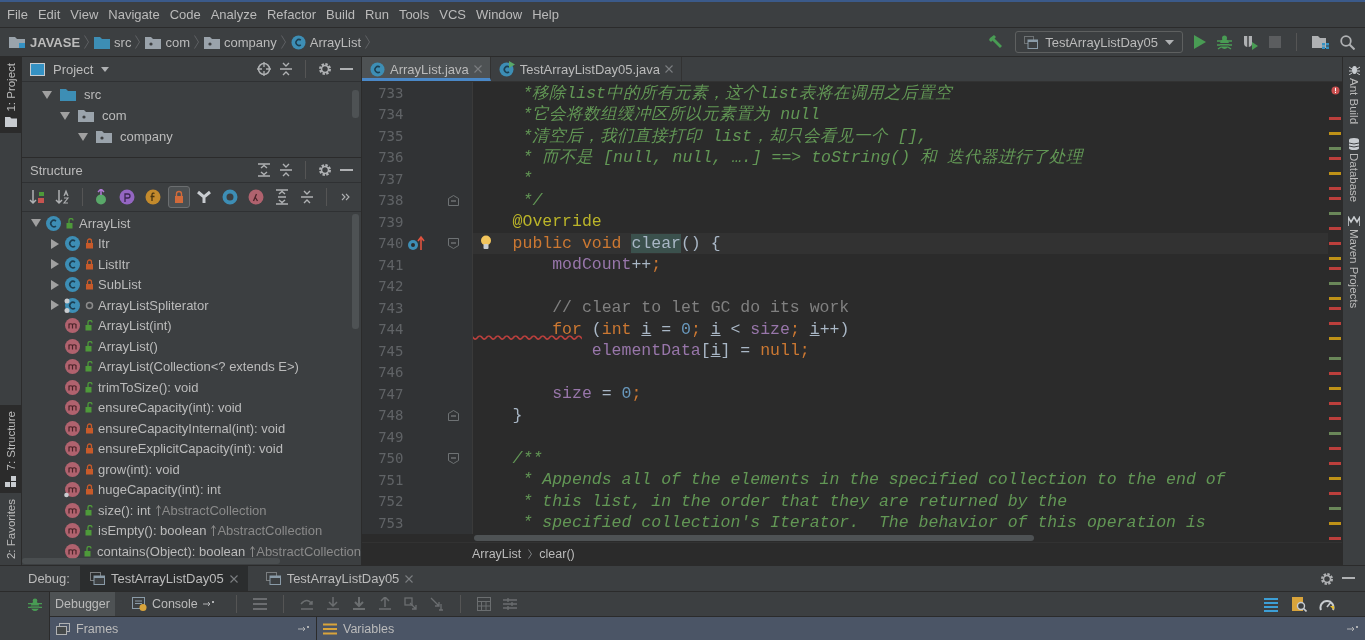 The width and height of the screenshot is (1365, 640). What do you see at coordinates (55, 42) in the screenshot?
I see `breadcrumb-item: JAVASE` at bounding box center [55, 42].